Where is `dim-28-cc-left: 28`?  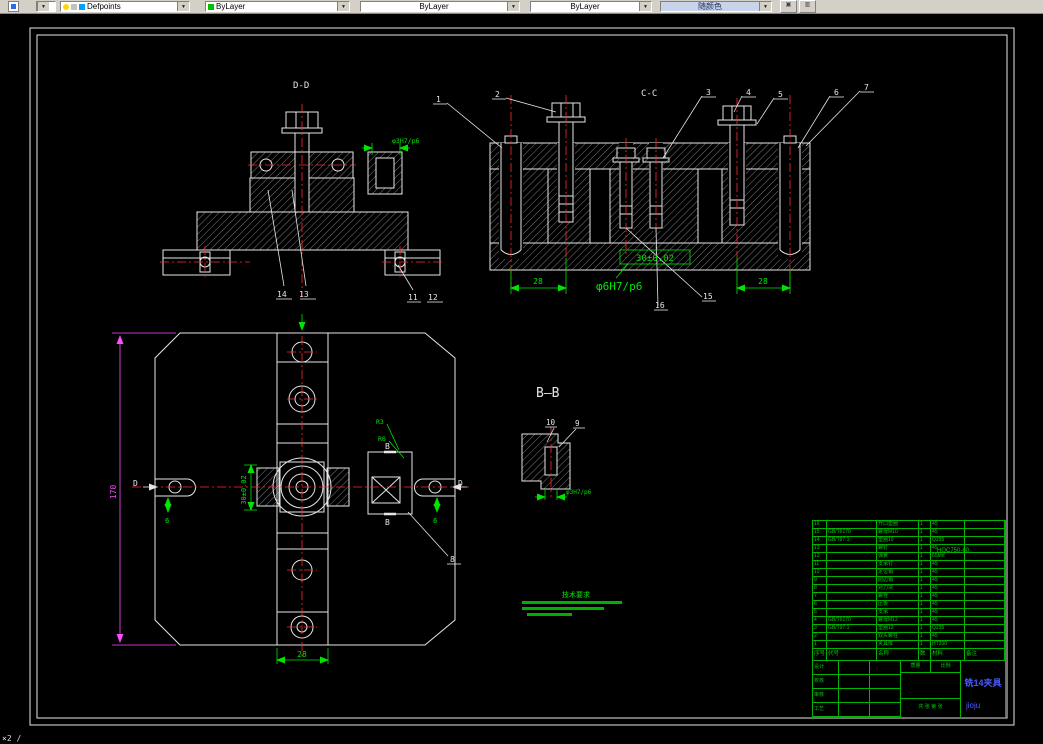
dim-28-cc-left: 28 is located at coordinates (538, 281).